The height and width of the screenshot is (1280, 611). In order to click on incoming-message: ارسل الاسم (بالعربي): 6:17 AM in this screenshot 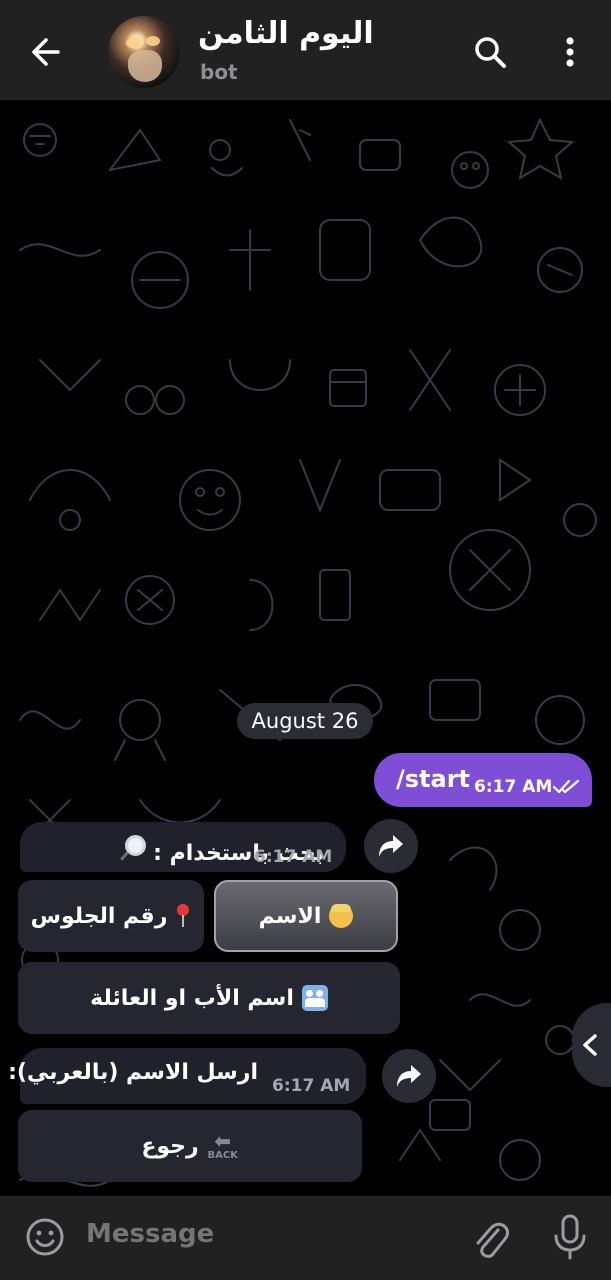, I will do `click(187, 1076)`.